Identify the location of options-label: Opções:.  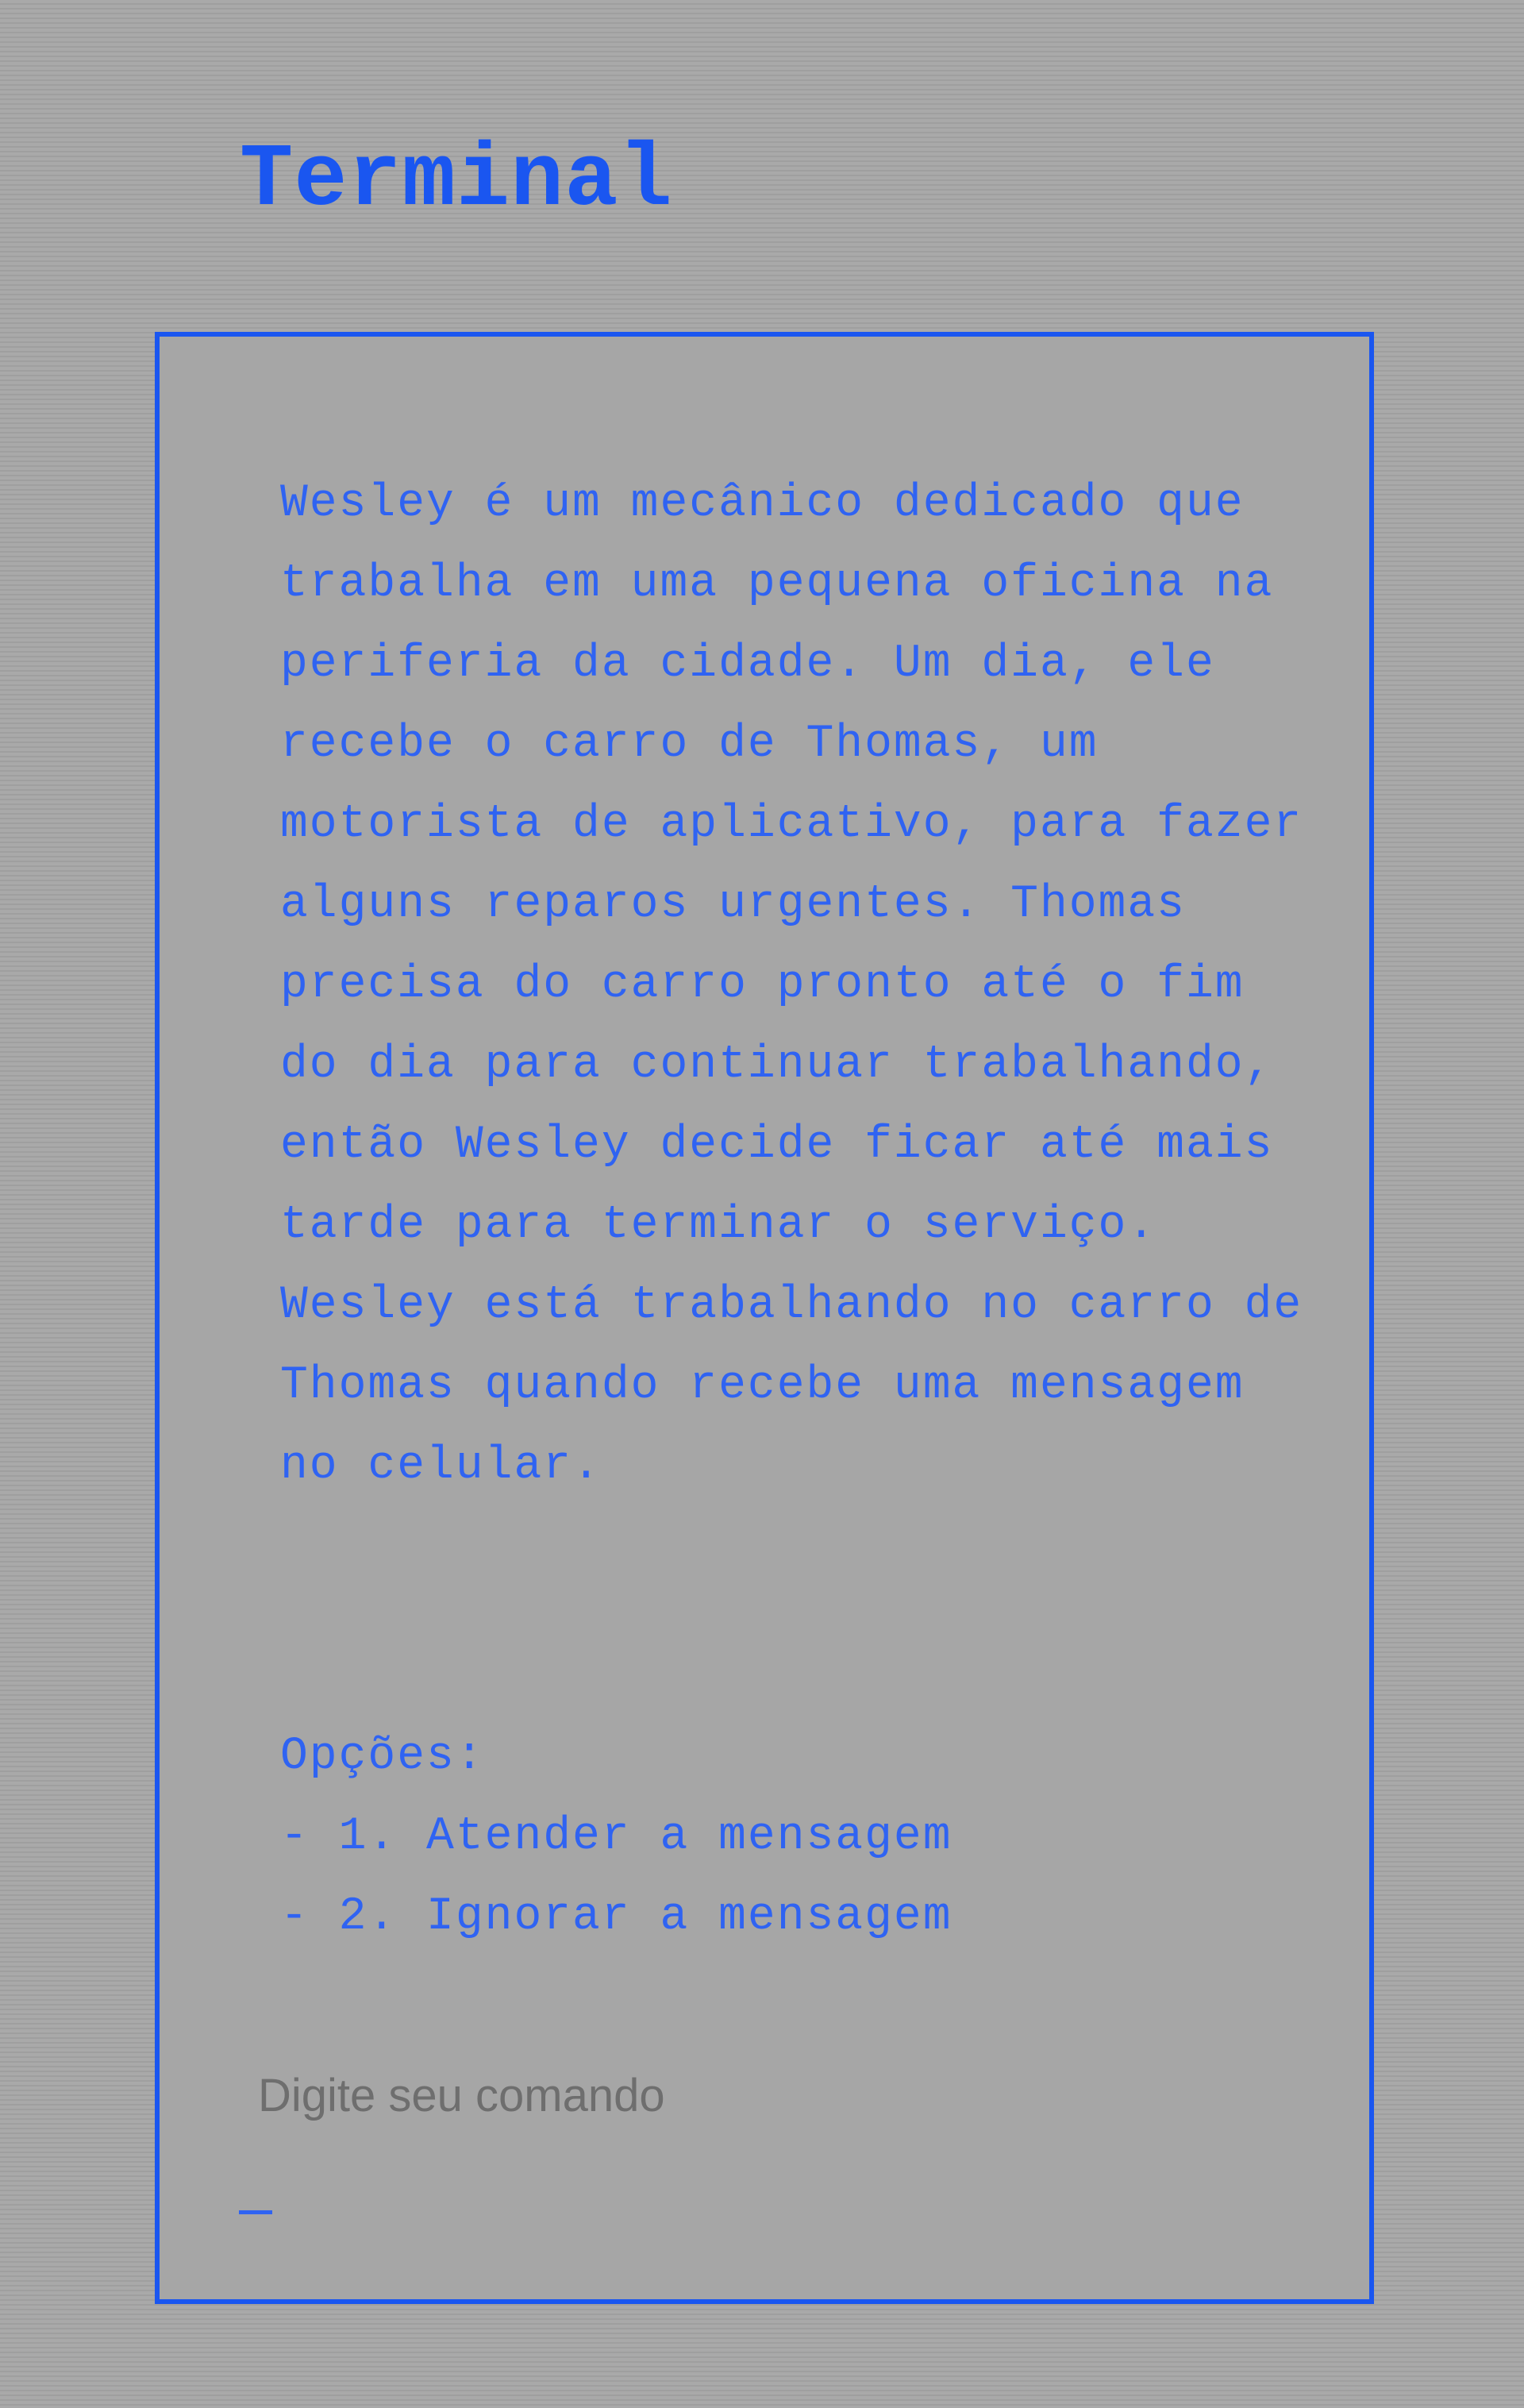
(382, 1757).